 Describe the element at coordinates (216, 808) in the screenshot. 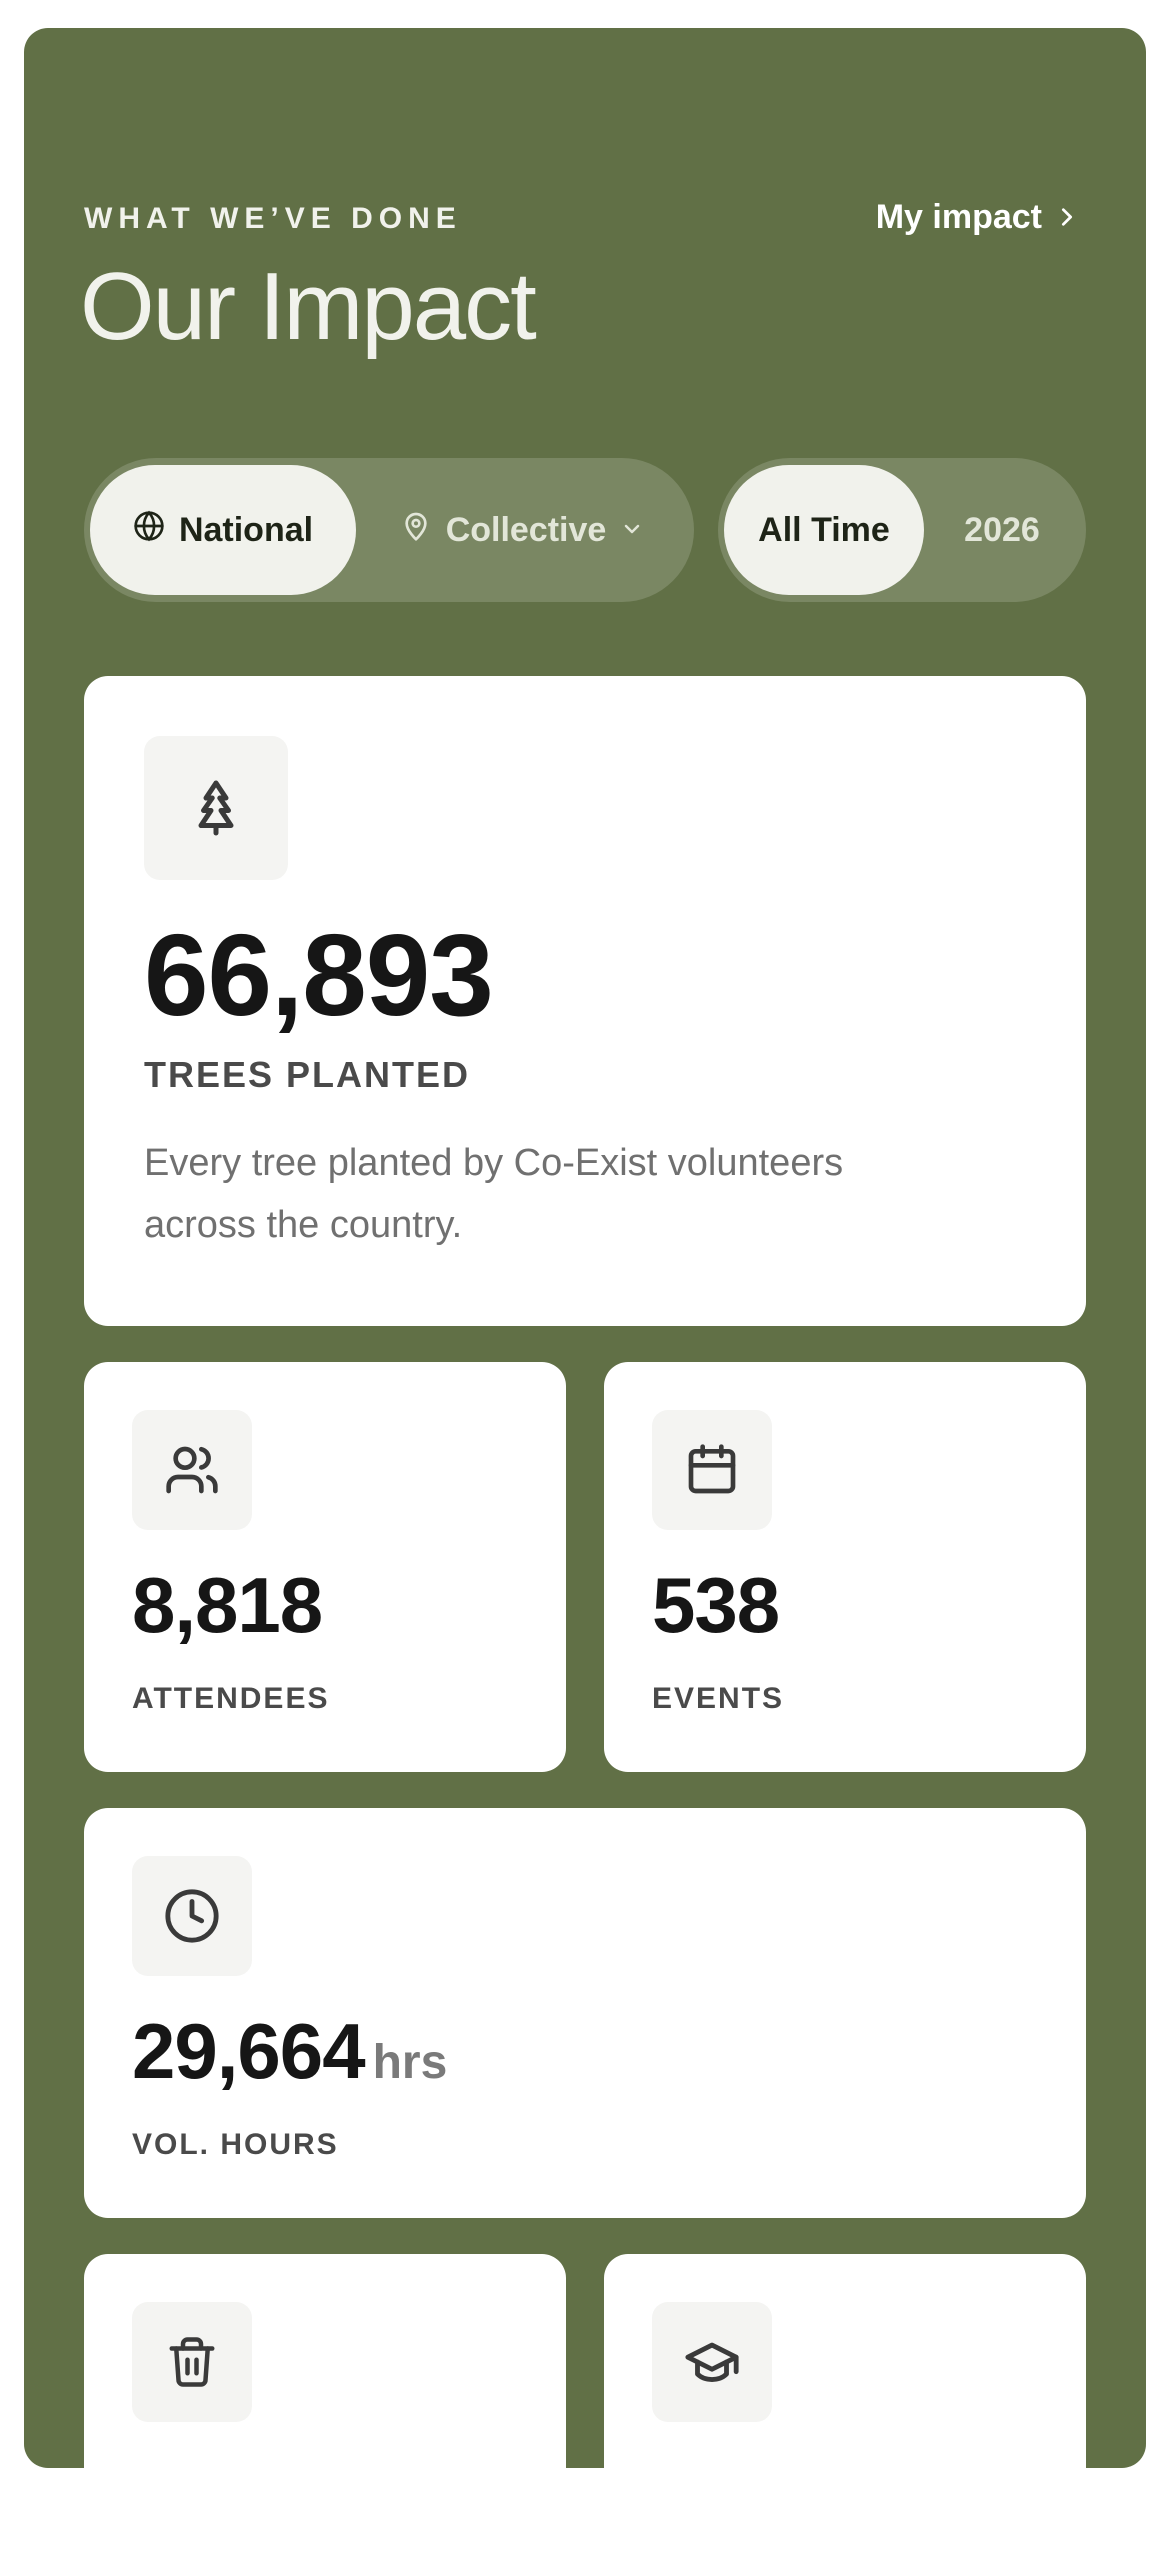

I see `tree-icon` at that location.